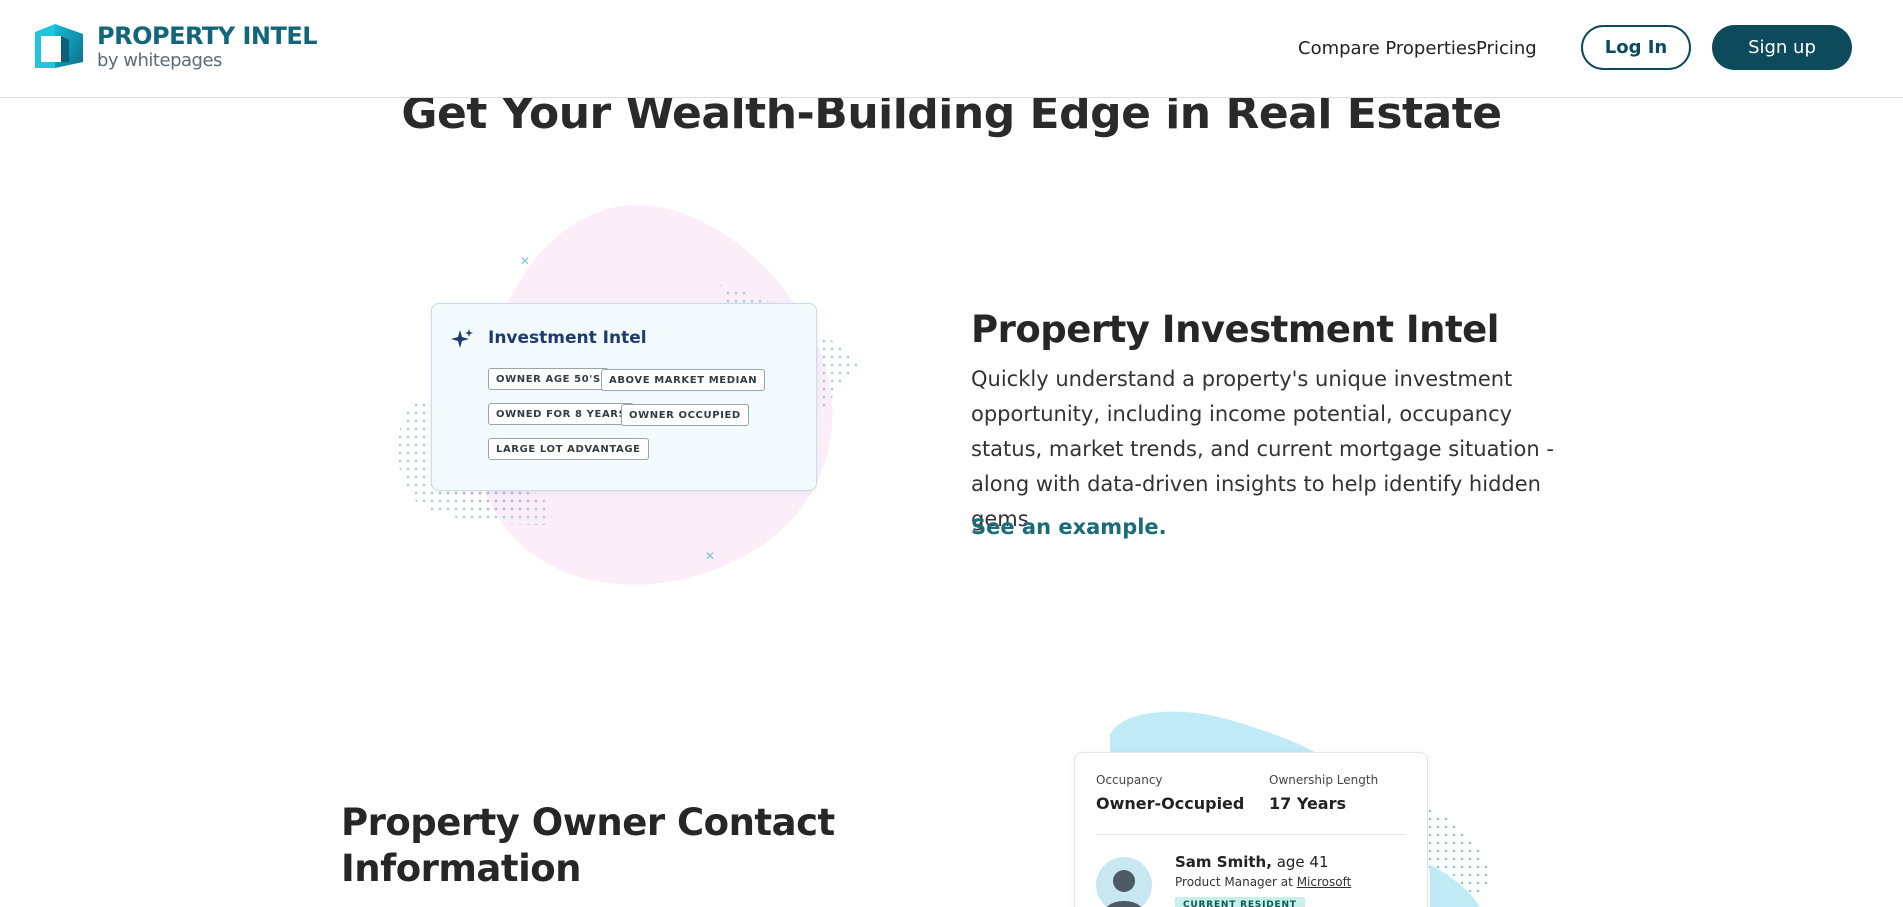 Image resolution: width=1903 pixels, height=907 pixels. I want to click on tag-owned-years: OWNED FOR 8 YEARS, so click(561, 414).